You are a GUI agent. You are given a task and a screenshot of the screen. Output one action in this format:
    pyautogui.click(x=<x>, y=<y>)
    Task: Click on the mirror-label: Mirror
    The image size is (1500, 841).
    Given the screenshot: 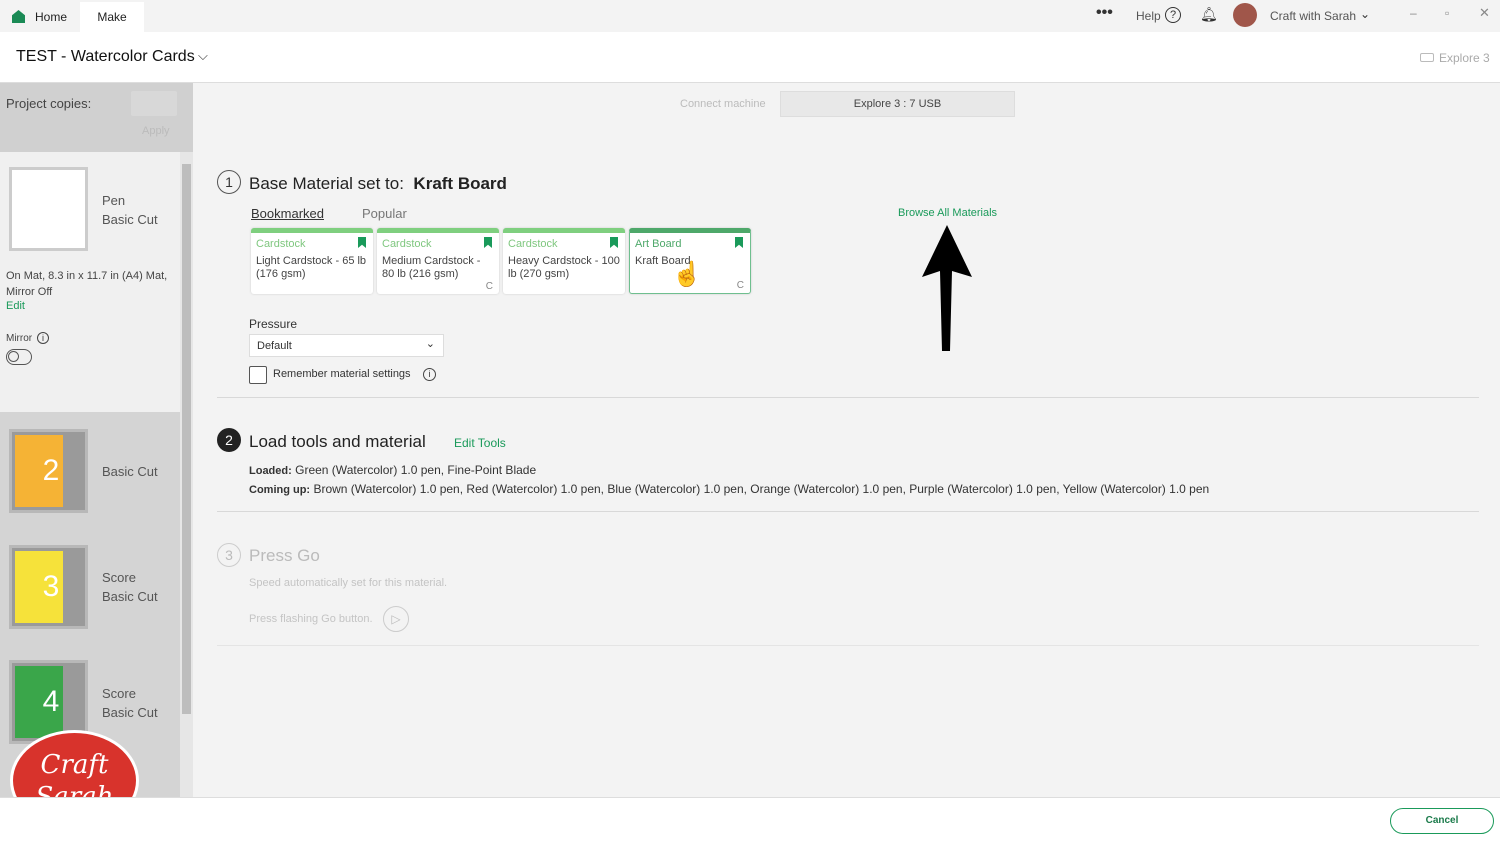 What is the action you would take?
    pyautogui.click(x=19, y=338)
    